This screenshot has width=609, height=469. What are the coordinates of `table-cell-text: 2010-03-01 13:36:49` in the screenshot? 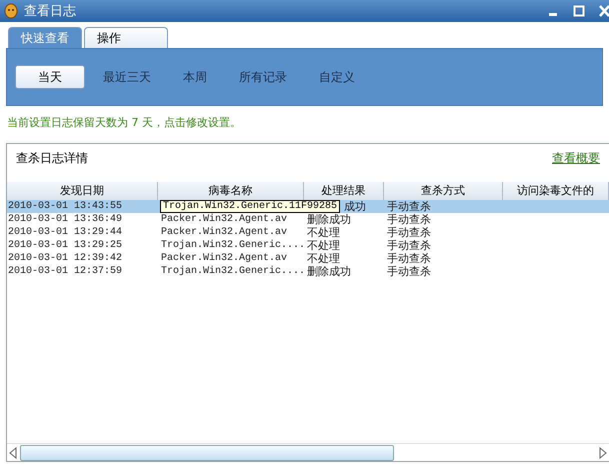 It's located at (65, 219).